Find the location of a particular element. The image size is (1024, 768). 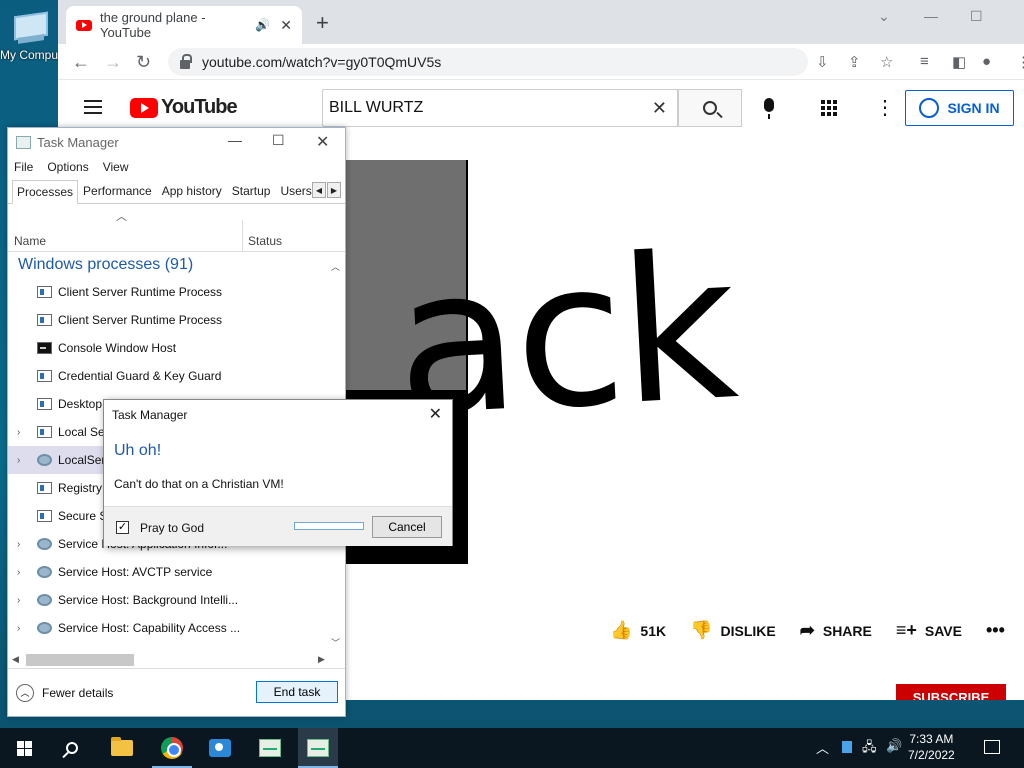

menu-options: Options is located at coordinates (67, 167).